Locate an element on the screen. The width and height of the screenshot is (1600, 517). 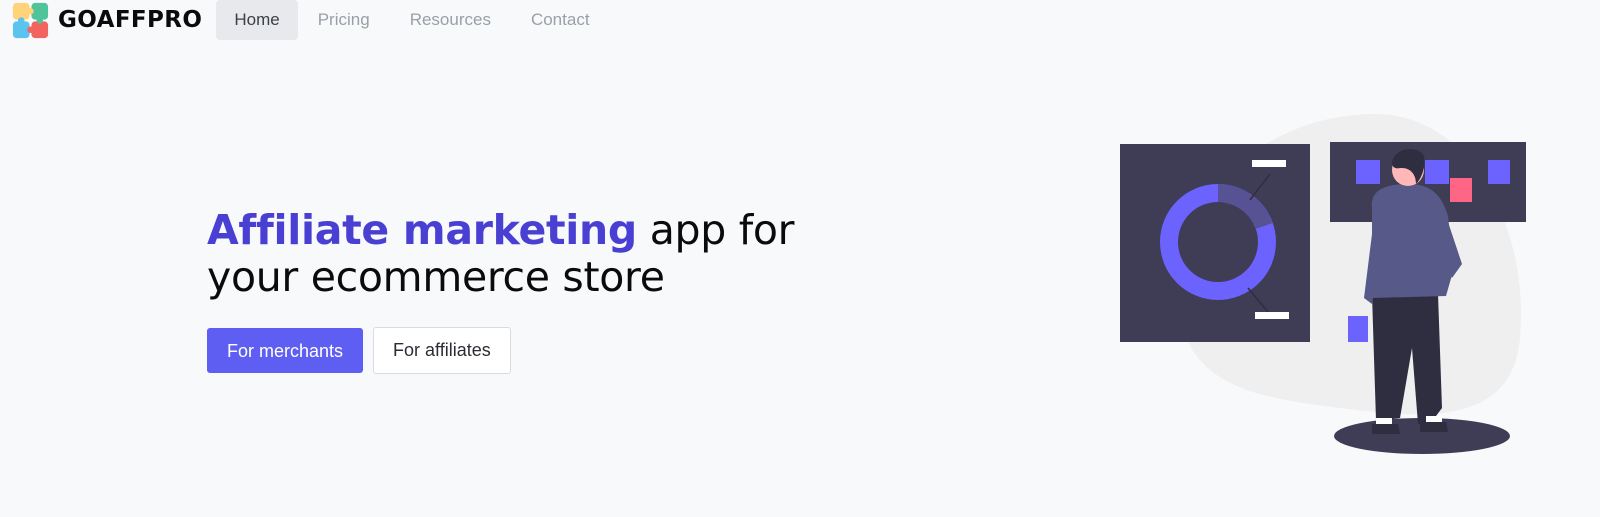
headline-line1-rest: app for is located at coordinates (716, 230).